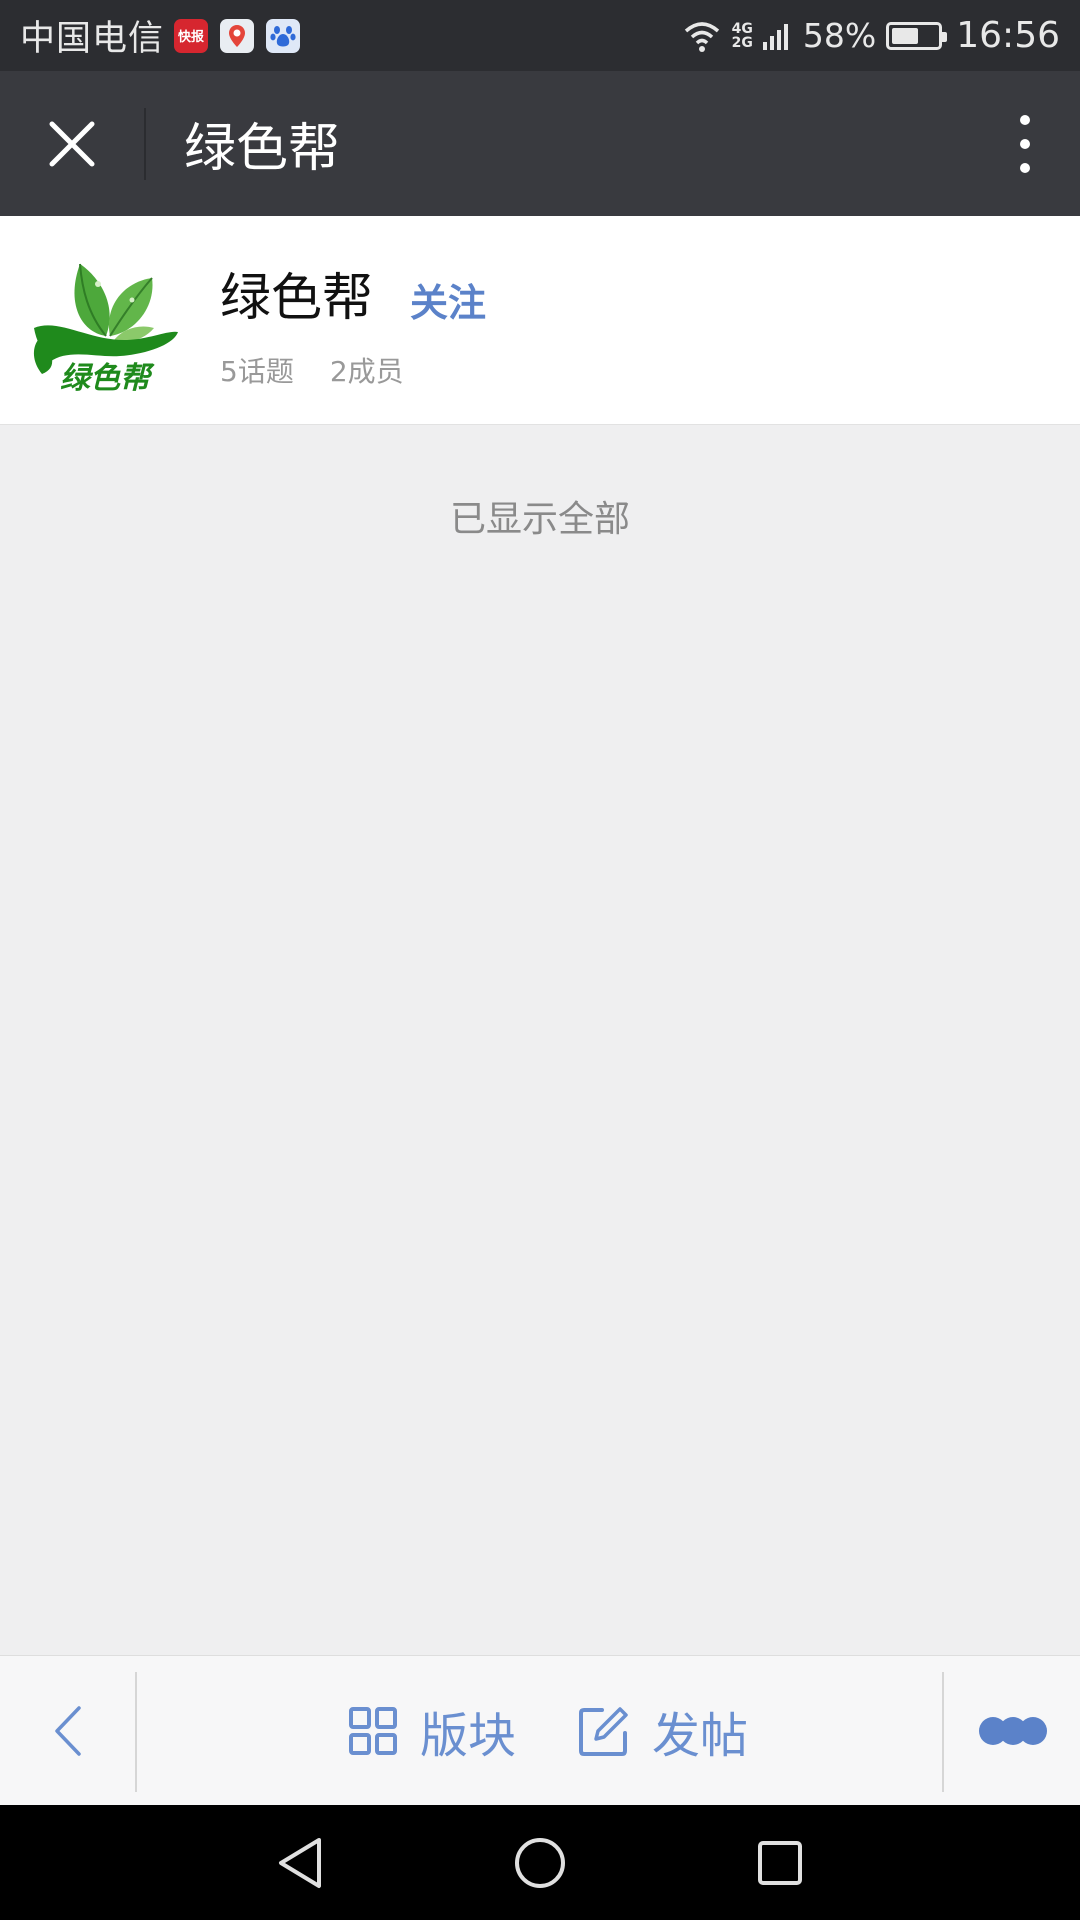 The height and width of the screenshot is (1920, 1080). What do you see at coordinates (742, 42) in the screenshot?
I see `network-2g-label: 2G` at bounding box center [742, 42].